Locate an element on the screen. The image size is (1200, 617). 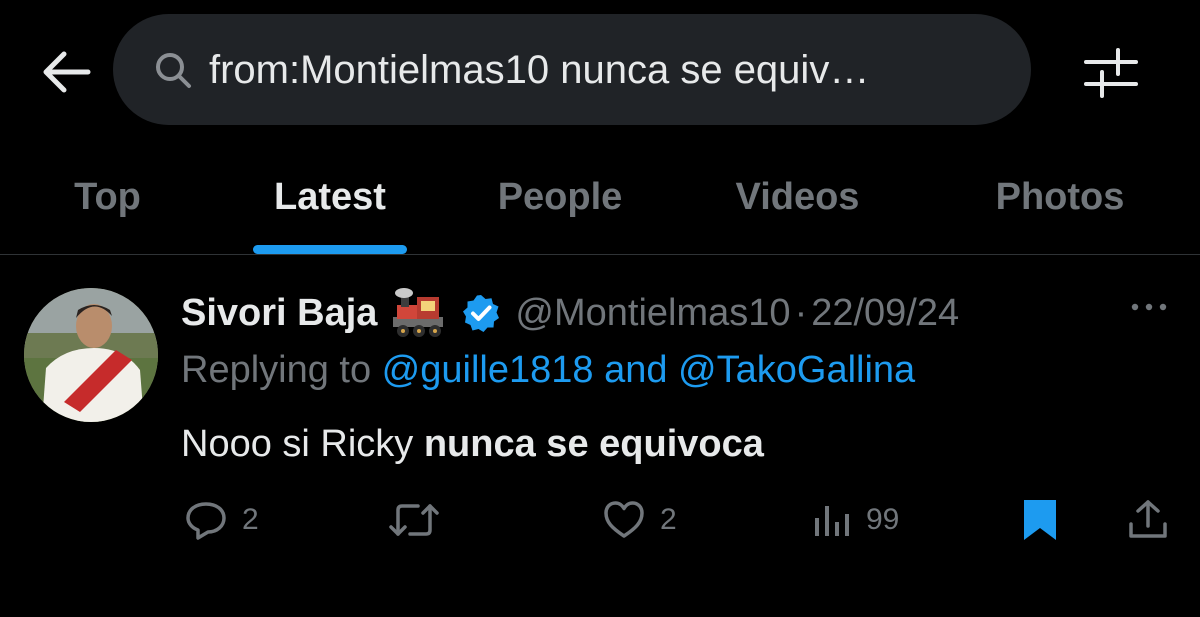
filter-icon is located at coordinates (1111, 73).